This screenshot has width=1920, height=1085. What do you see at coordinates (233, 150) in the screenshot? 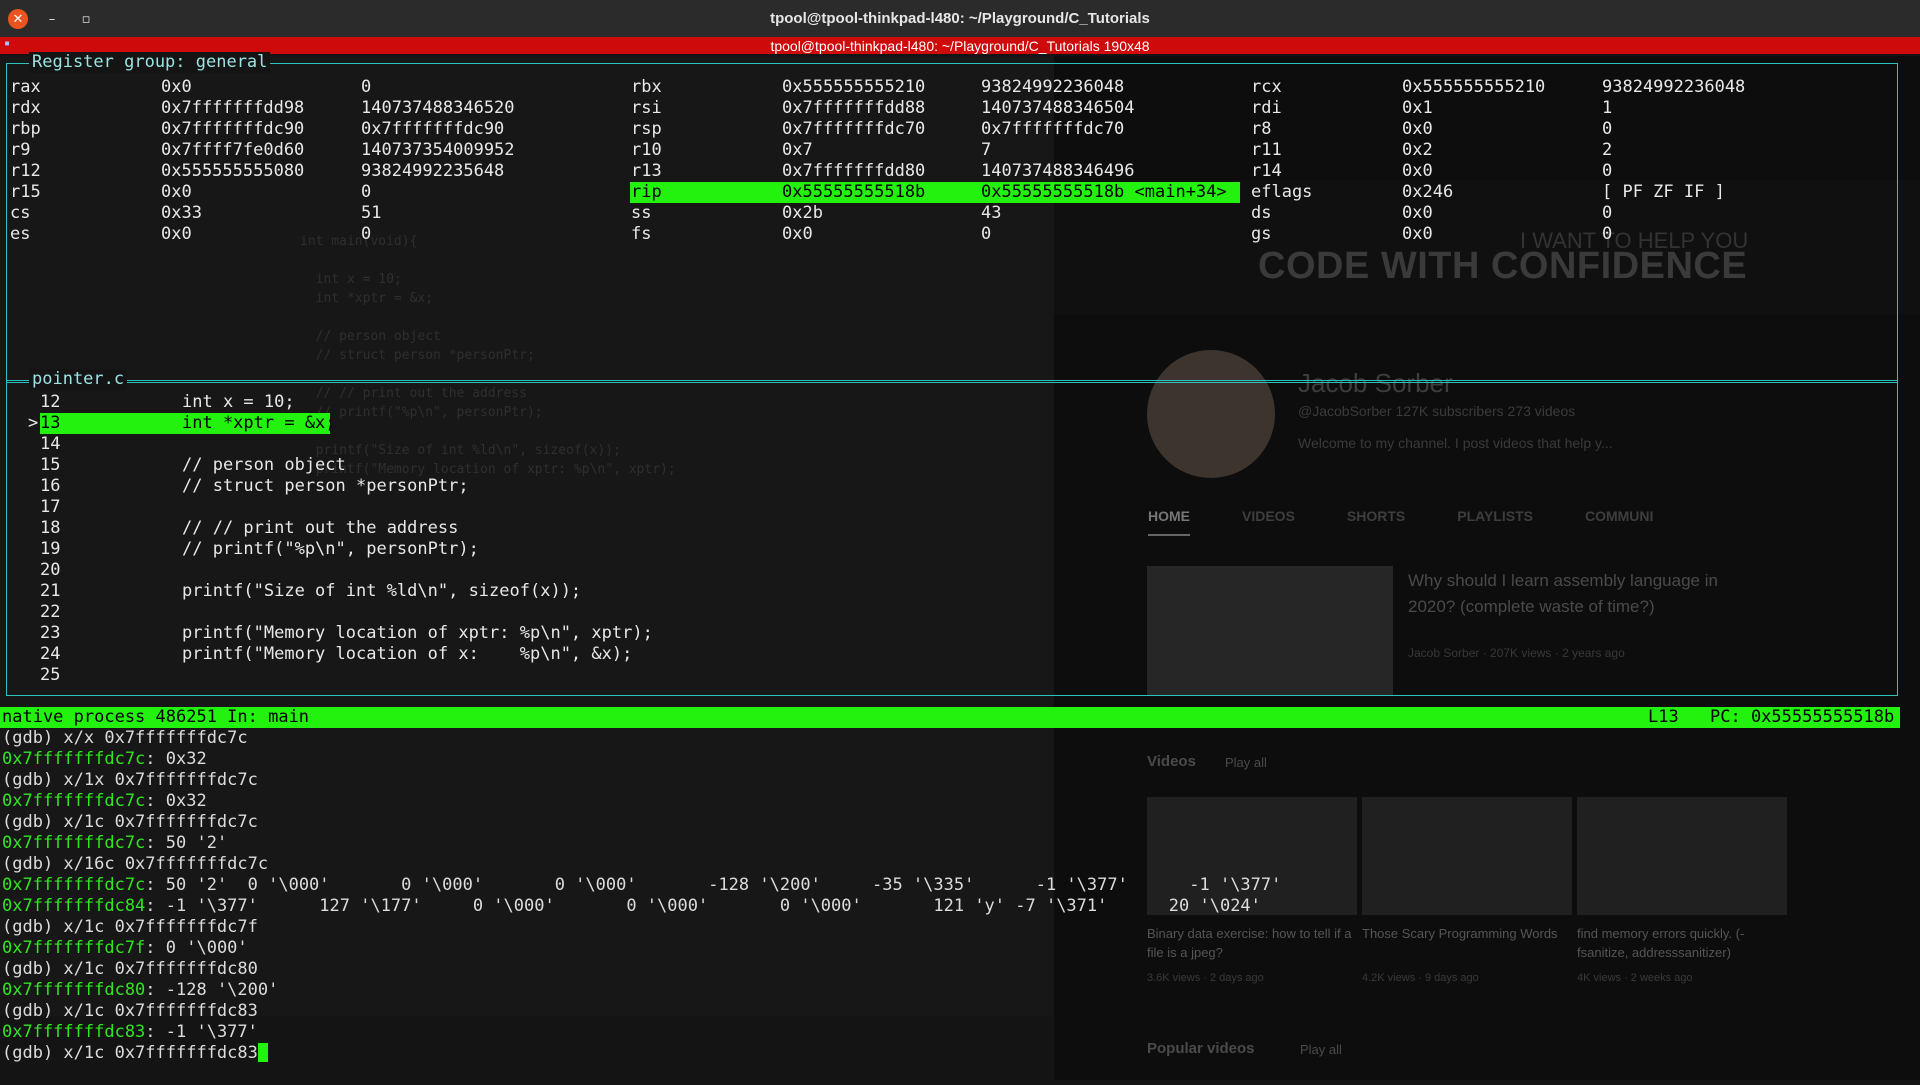
I see `register-hex: 0x7ffff7fe0d60` at bounding box center [233, 150].